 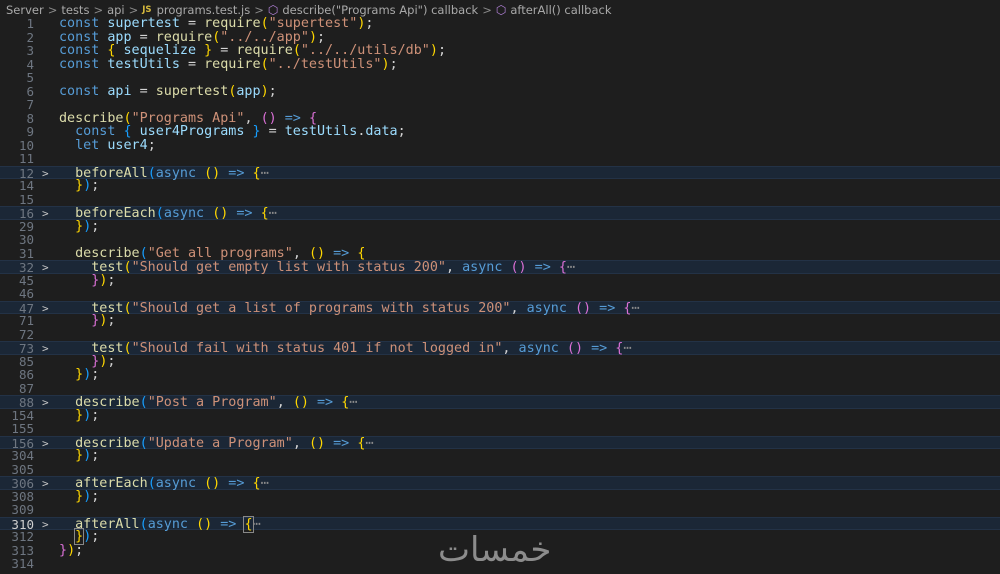 What do you see at coordinates (500, 213) in the screenshot?
I see `code-line: 16 > beforeEach(async () => {⋯` at bounding box center [500, 213].